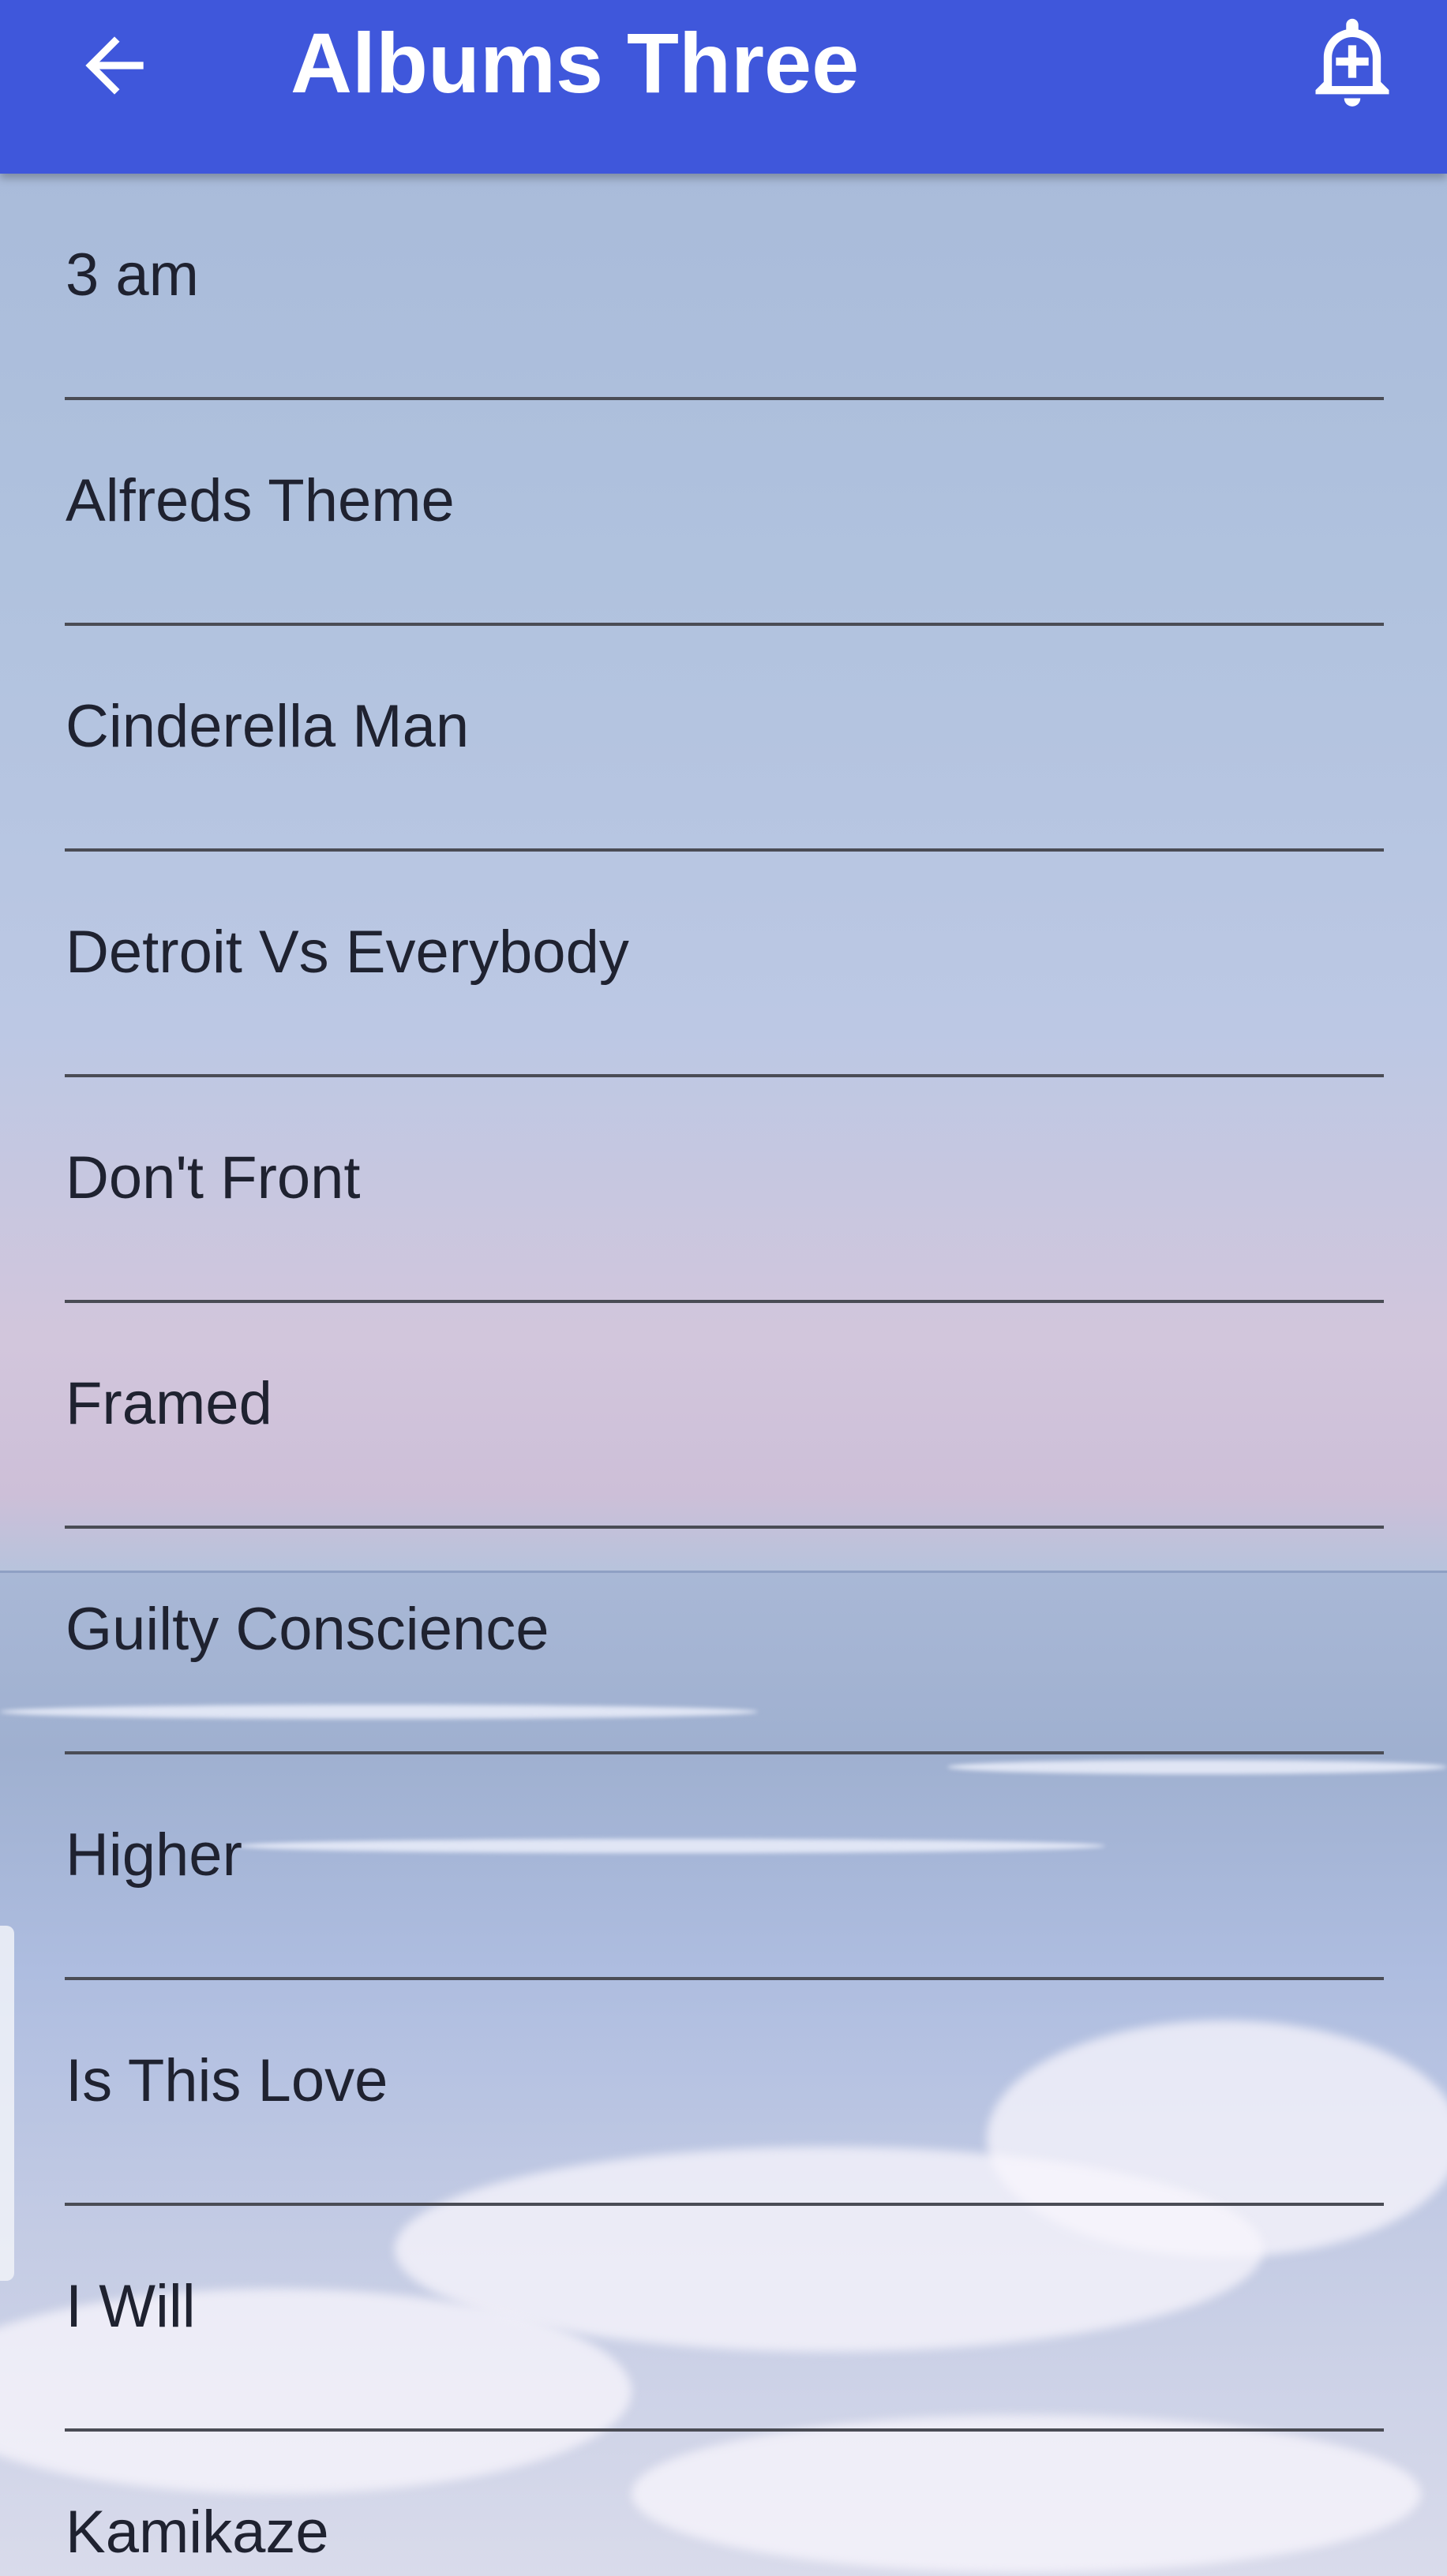  Describe the element at coordinates (723, 287) in the screenshot. I see `list-item: 3 am` at that location.